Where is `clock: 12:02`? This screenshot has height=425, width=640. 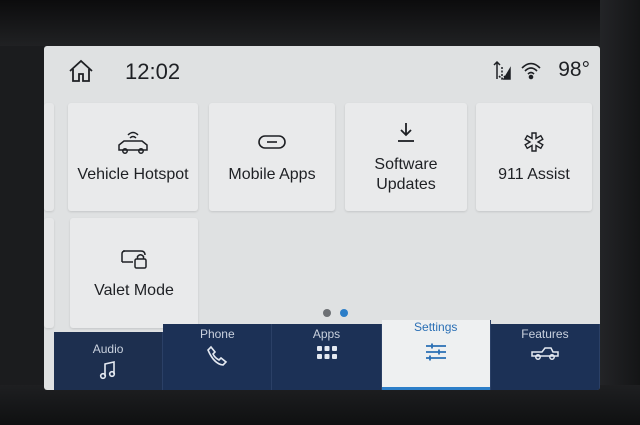
clock: 12:02 is located at coordinates (153, 71).